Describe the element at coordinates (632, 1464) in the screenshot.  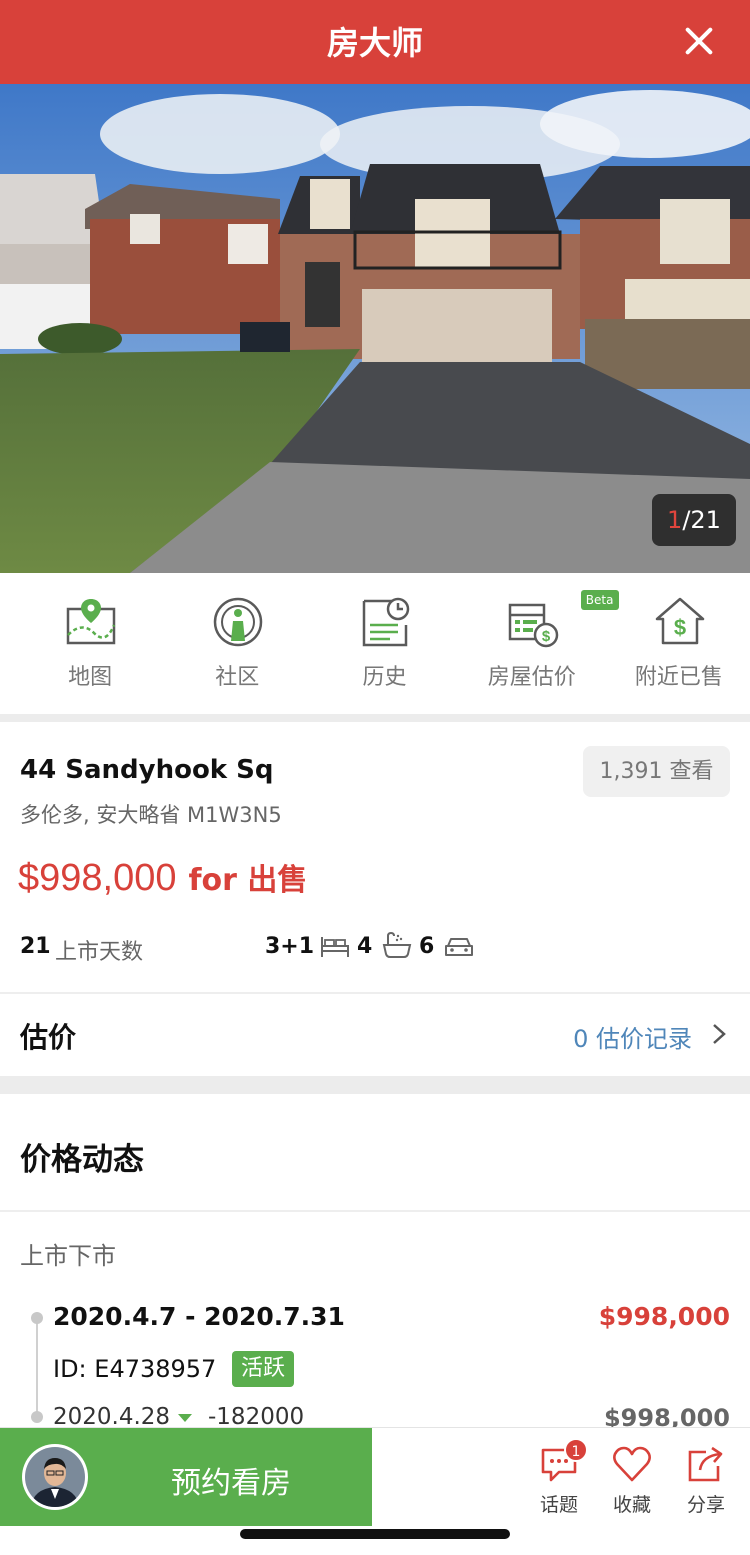
I see `heart-icon` at that location.